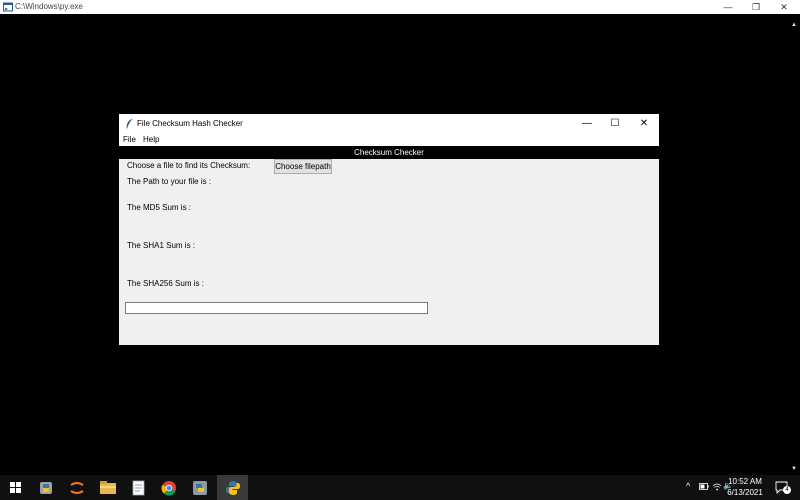 The image size is (800, 500). Describe the element at coordinates (49, 6) in the screenshot. I see `console-title: C:\Windows\py.exe` at that location.